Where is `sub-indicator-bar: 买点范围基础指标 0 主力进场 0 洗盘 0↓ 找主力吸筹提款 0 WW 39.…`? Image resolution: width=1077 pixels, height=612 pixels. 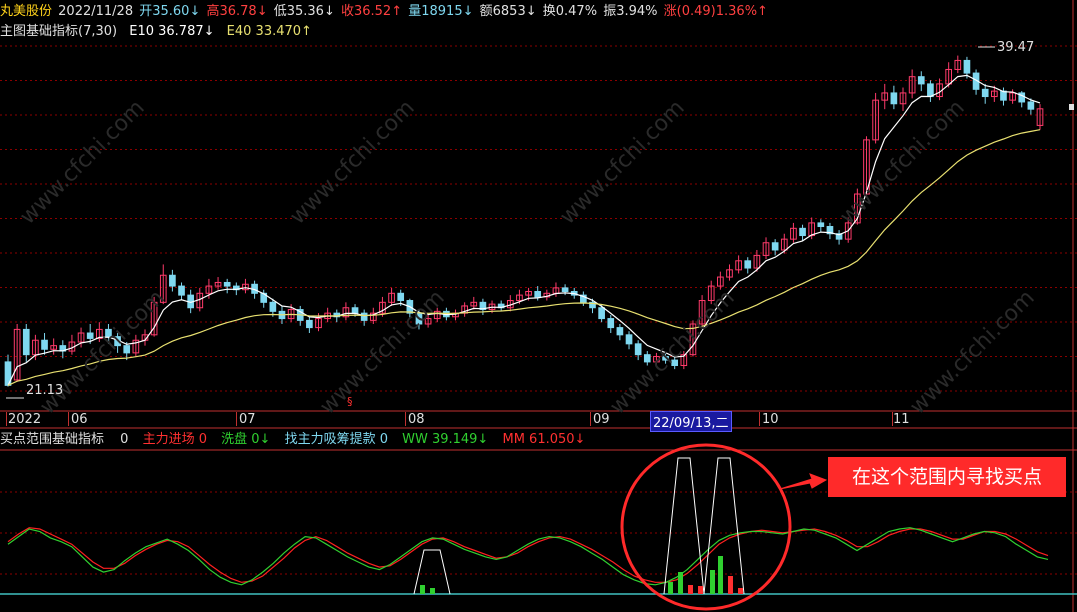 sub-indicator-bar: 买点范围基础指标 0 主力进场 0 洗盘 0↓ 找主力吸筹提款 0 WW 39.… is located at coordinates (293, 440).